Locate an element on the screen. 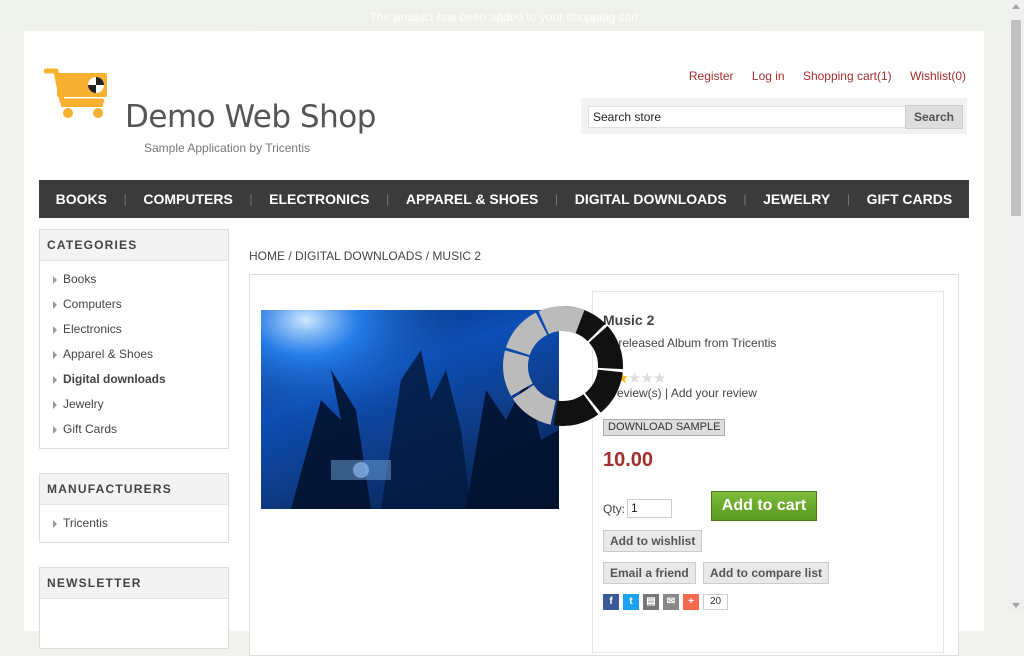  manufacturers-title: MANUFACTURERS is located at coordinates (134, 489).